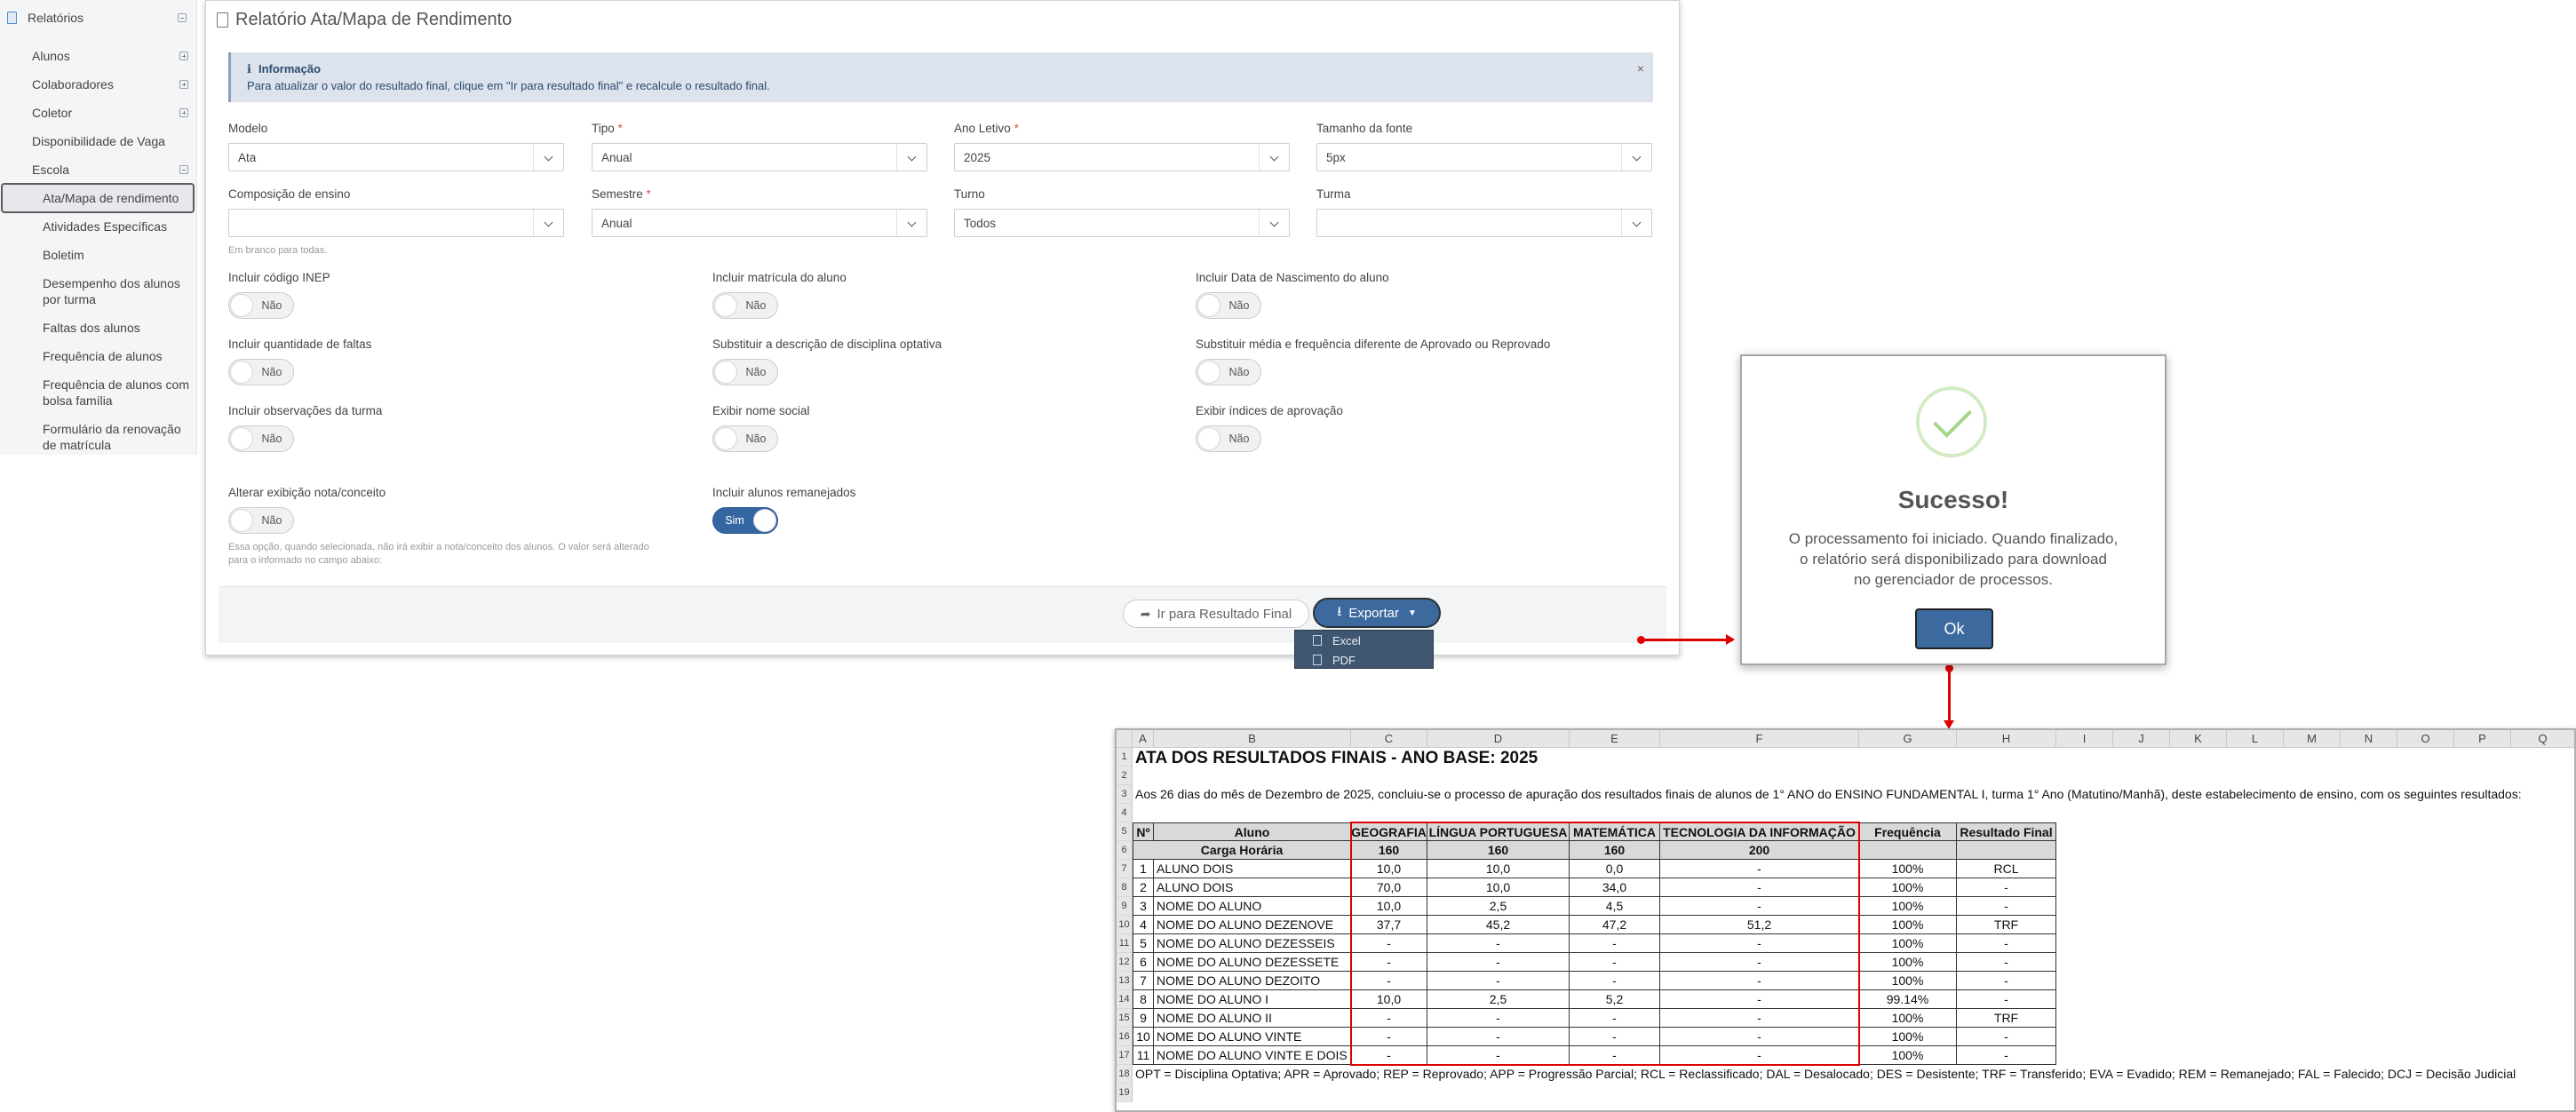  Describe the element at coordinates (112, 170) in the screenshot. I see `sidebar-item-escola: Escola` at that location.